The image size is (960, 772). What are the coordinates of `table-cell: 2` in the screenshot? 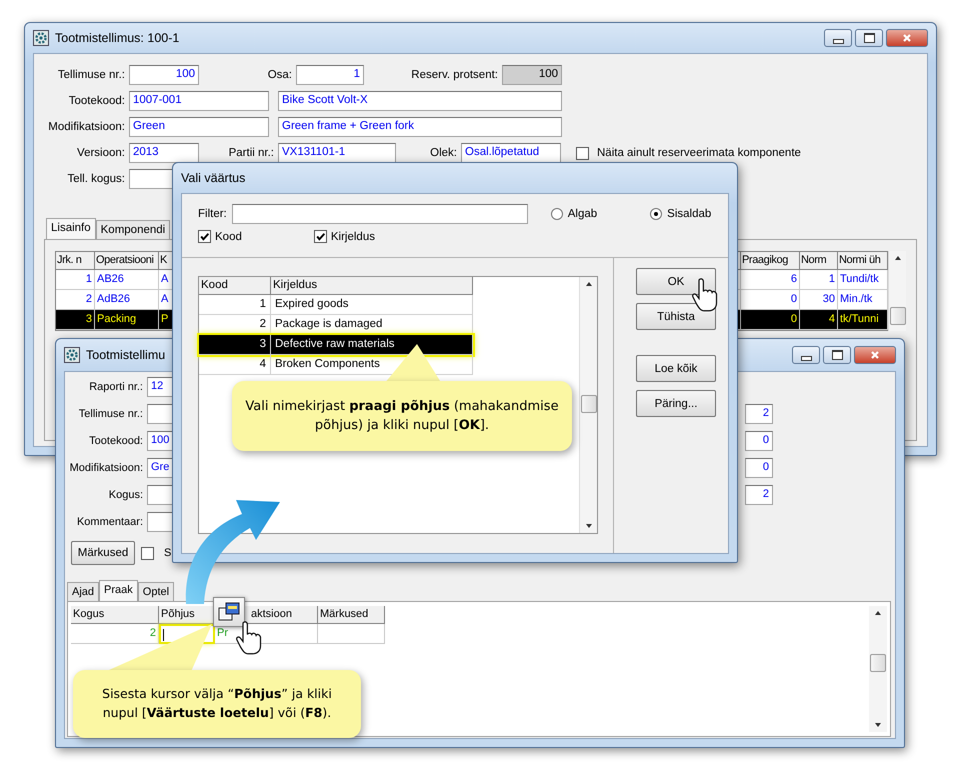 It's located at (75, 300).